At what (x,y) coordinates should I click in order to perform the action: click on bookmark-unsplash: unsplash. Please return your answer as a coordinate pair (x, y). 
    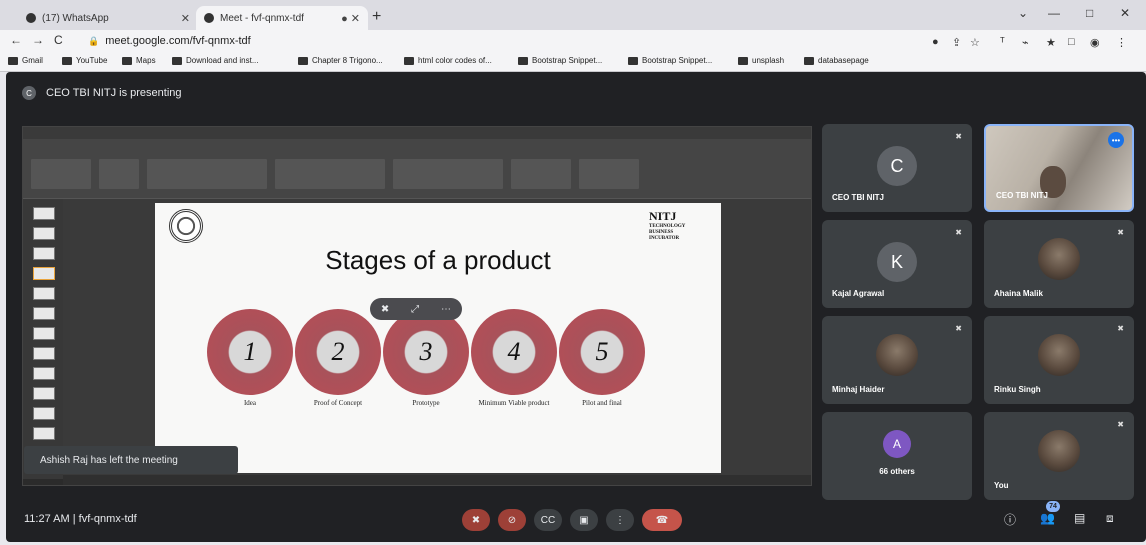
    Looking at the image, I should click on (761, 60).